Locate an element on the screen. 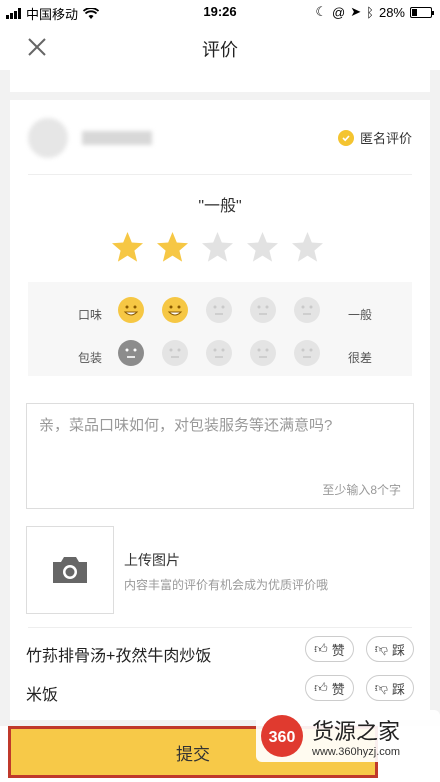 This screenshot has width=440, height=782. bluetooth-icon: ᛒ is located at coordinates (370, 12).